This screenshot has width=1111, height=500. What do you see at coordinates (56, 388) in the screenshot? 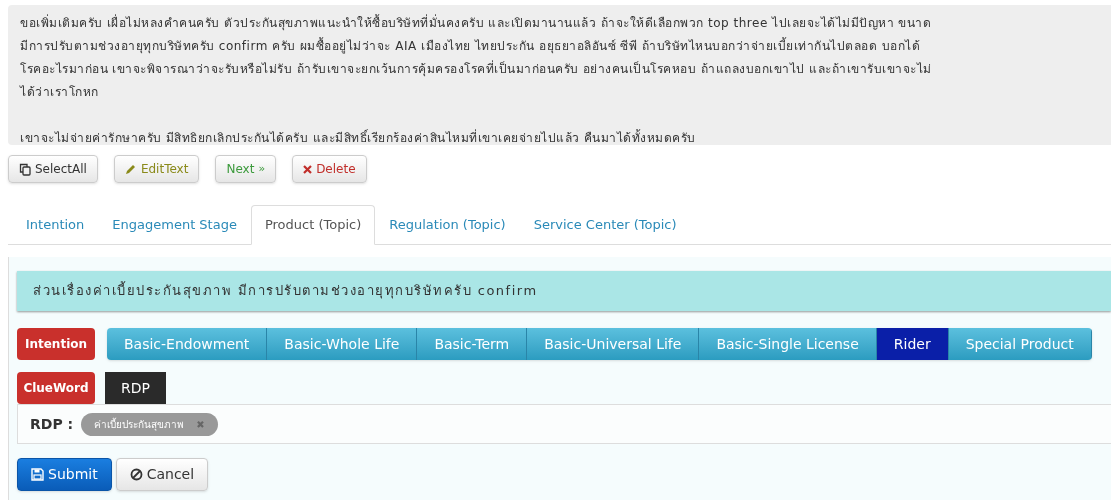
I see `category-label: ClueWord` at bounding box center [56, 388].